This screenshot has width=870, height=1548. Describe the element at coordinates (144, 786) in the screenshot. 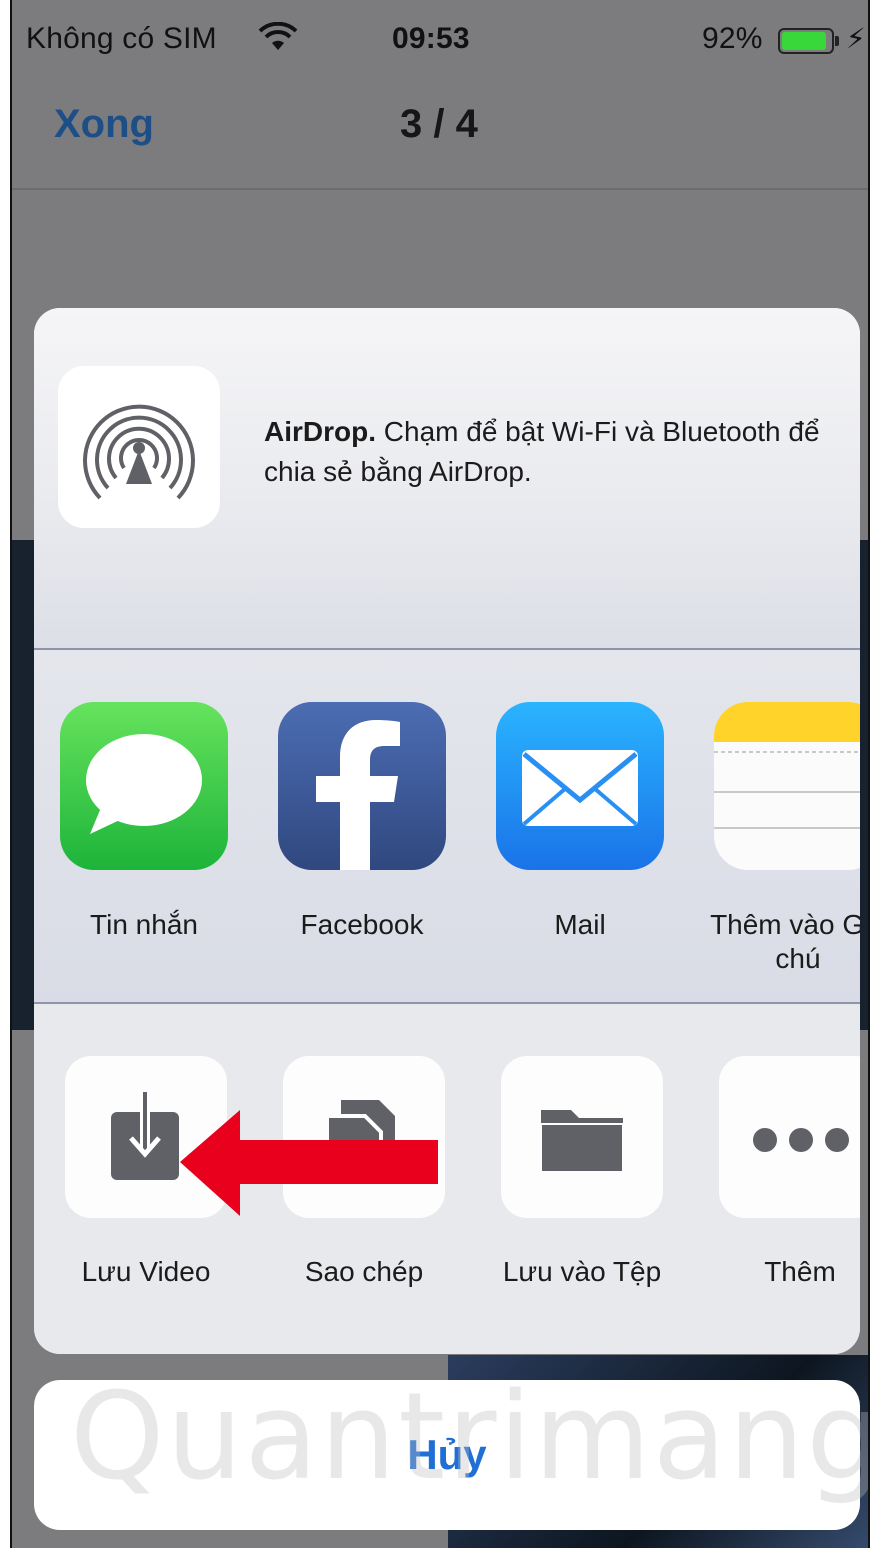

I see `messages-icon` at that location.